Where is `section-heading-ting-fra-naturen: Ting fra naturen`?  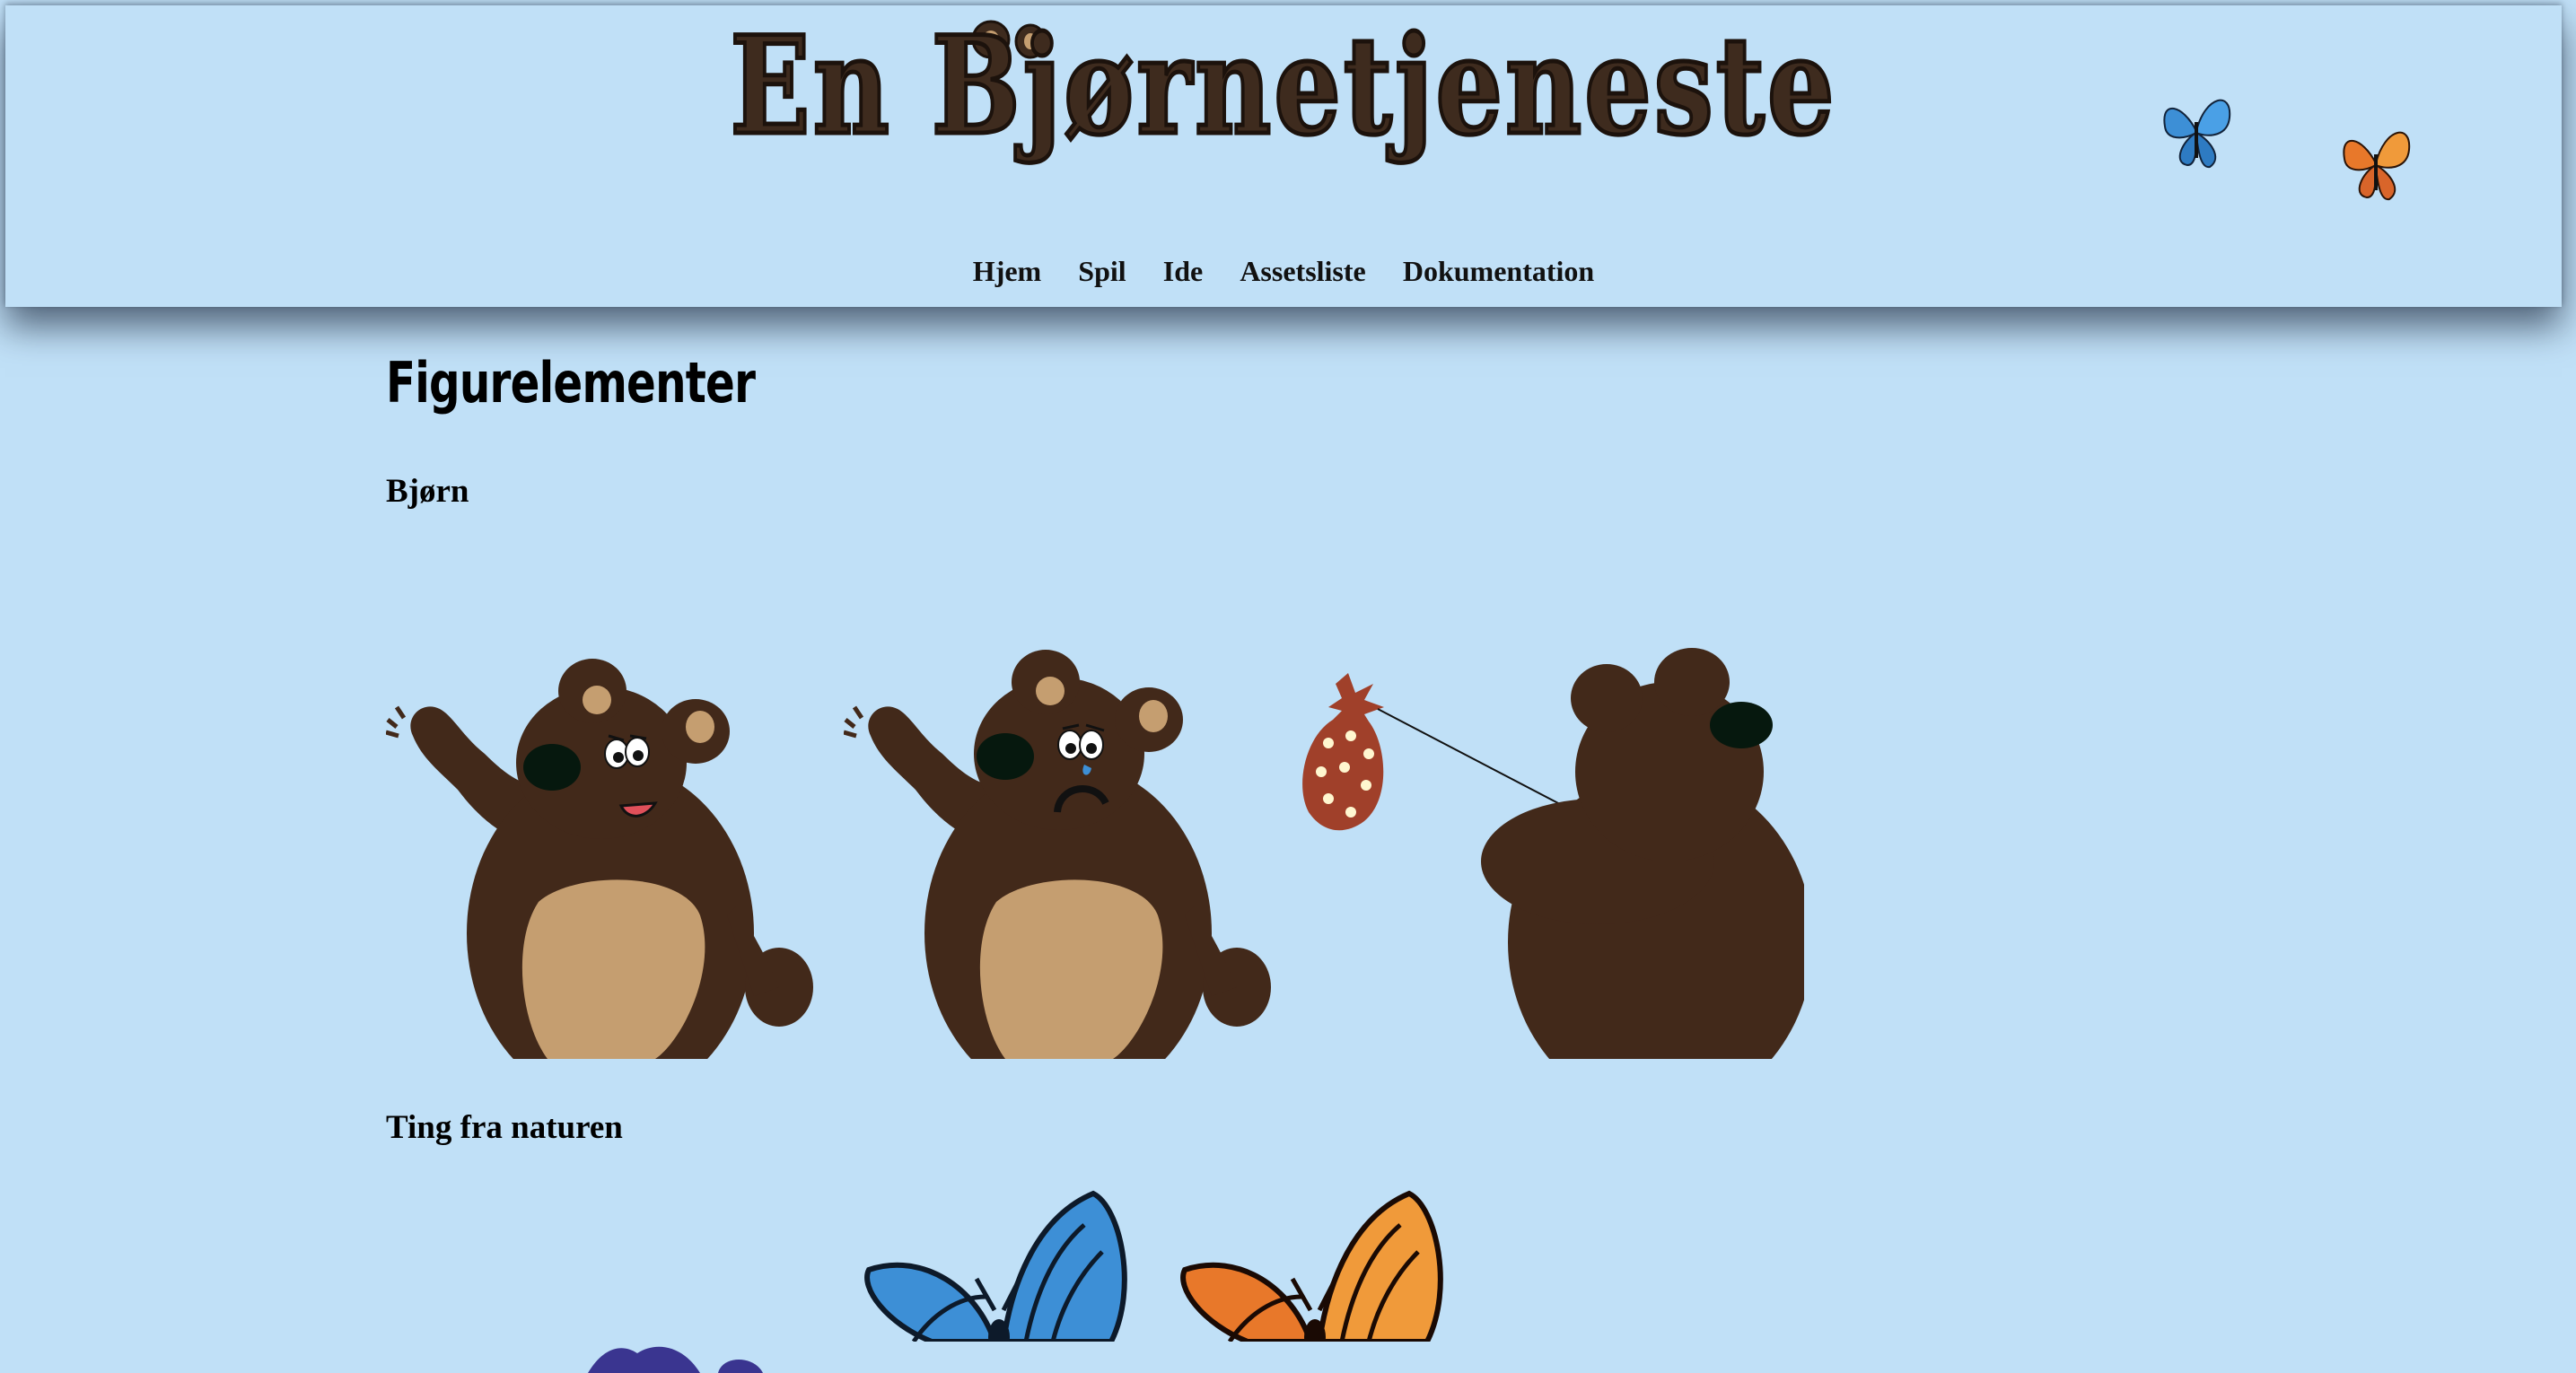
section-heading-ting-fra-naturen: Ting fra naturen is located at coordinates (504, 1127).